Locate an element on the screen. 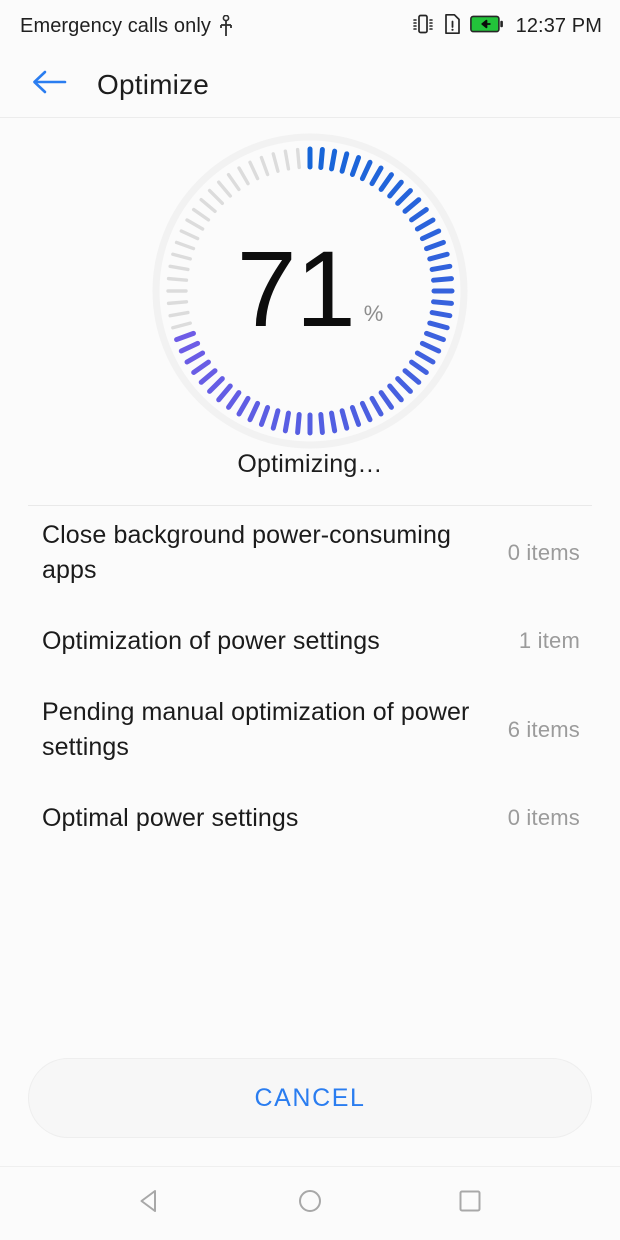 The height and width of the screenshot is (1240, 620). list-item-count: 6 items is located at coordinates (543, 729).